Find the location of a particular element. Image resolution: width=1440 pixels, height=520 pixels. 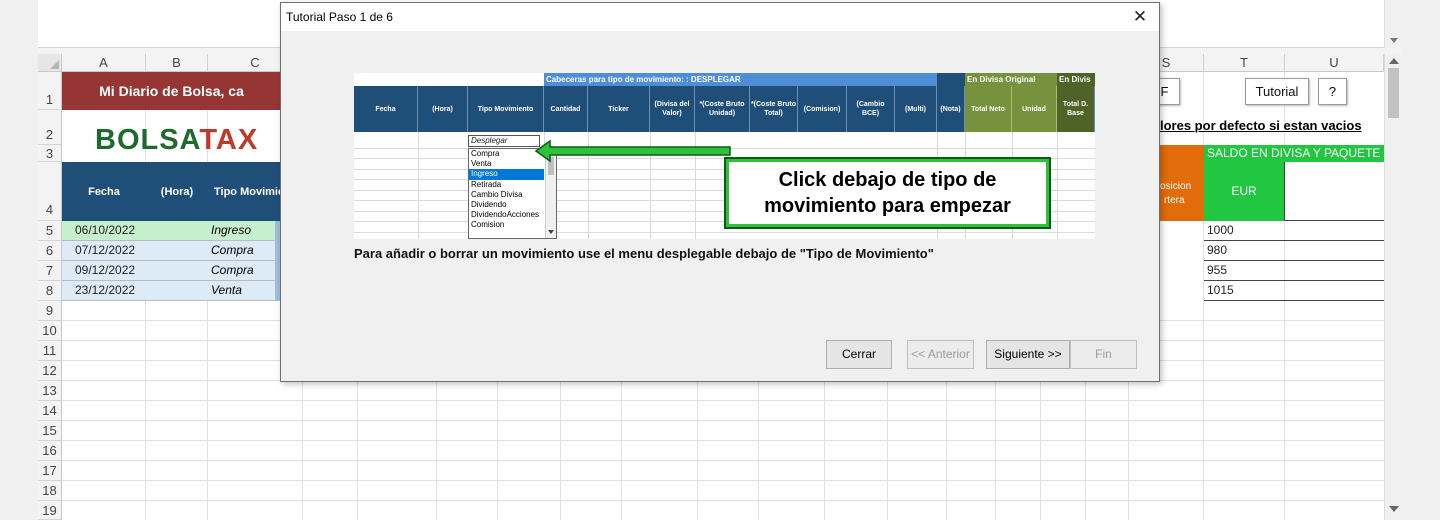

shot-header-cantidad: Cantidad is located at coordinates (566, 109).